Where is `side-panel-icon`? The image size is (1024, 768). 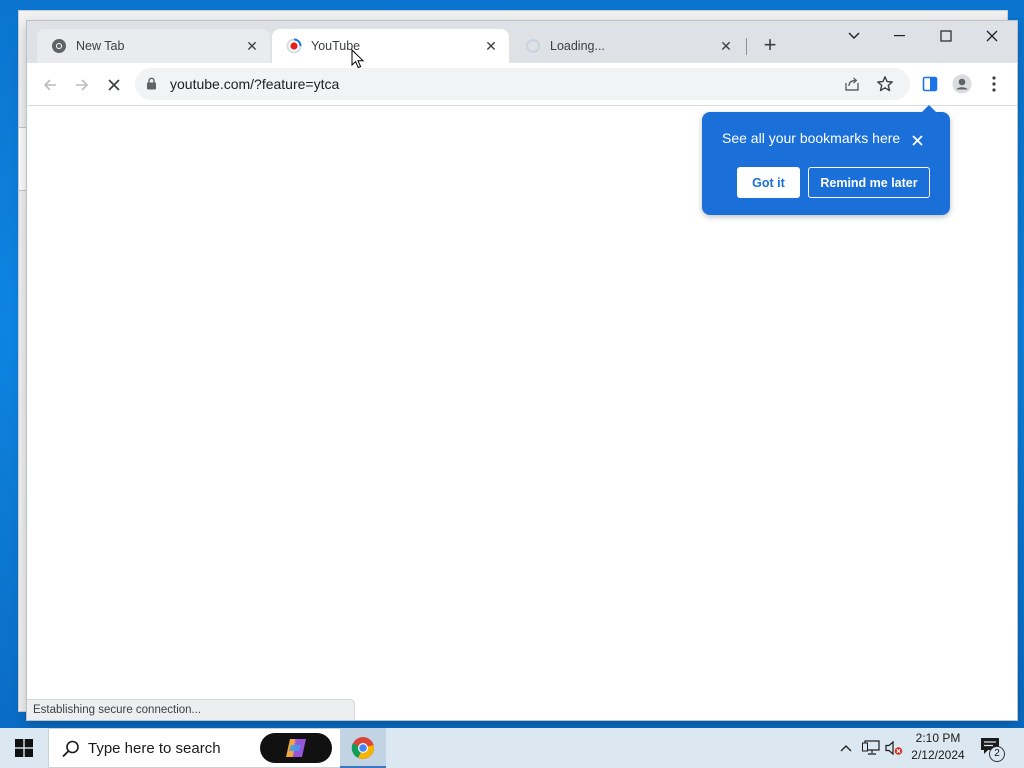
side-panel-icon is located at coordinates (930, 84).